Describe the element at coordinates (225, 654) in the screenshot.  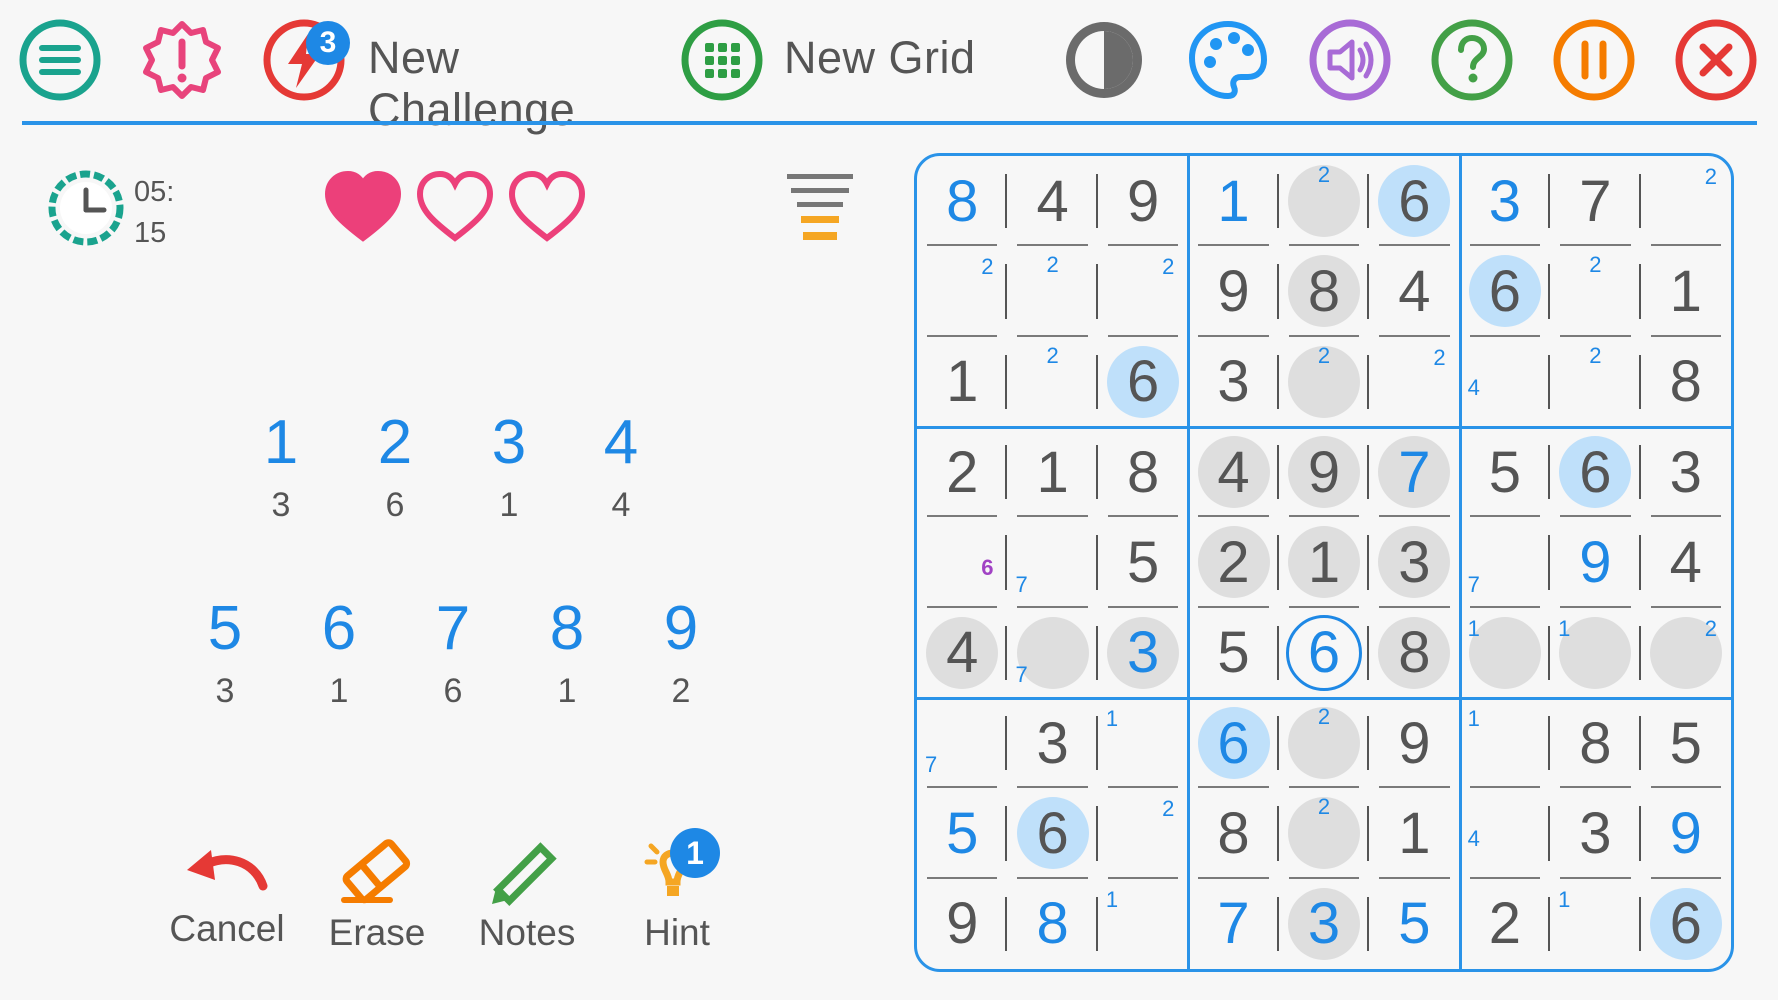
I see `digit-key-5: 53` at that location.